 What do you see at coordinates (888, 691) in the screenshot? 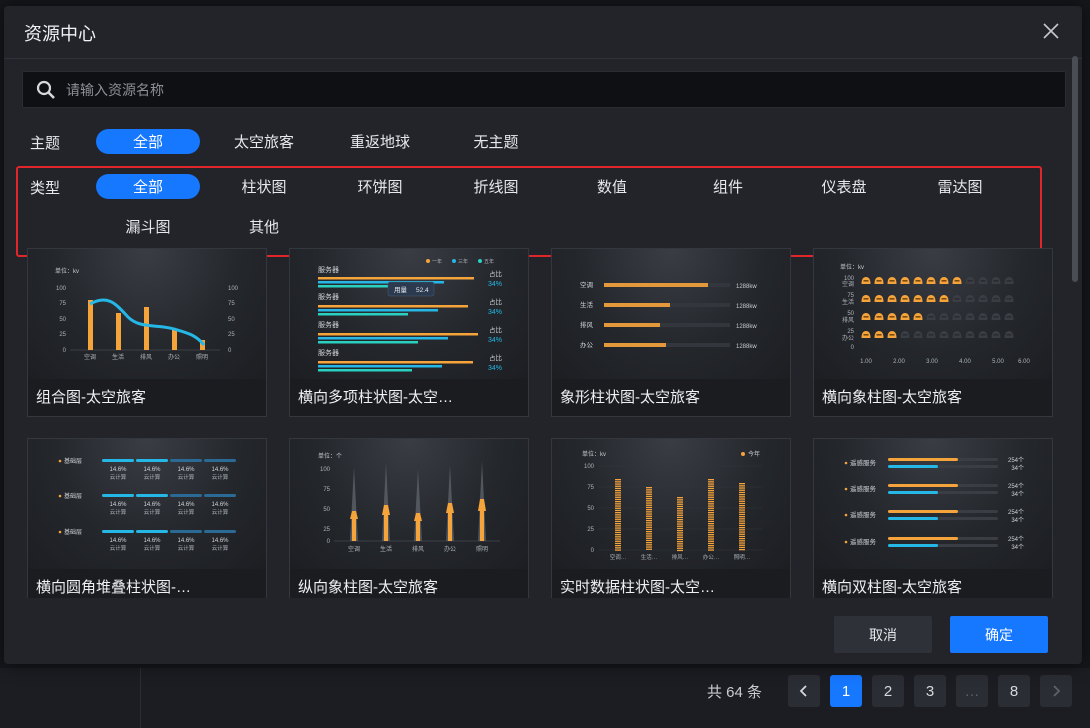
I see `page-button-2: 2` at bounding box center [888, 691].